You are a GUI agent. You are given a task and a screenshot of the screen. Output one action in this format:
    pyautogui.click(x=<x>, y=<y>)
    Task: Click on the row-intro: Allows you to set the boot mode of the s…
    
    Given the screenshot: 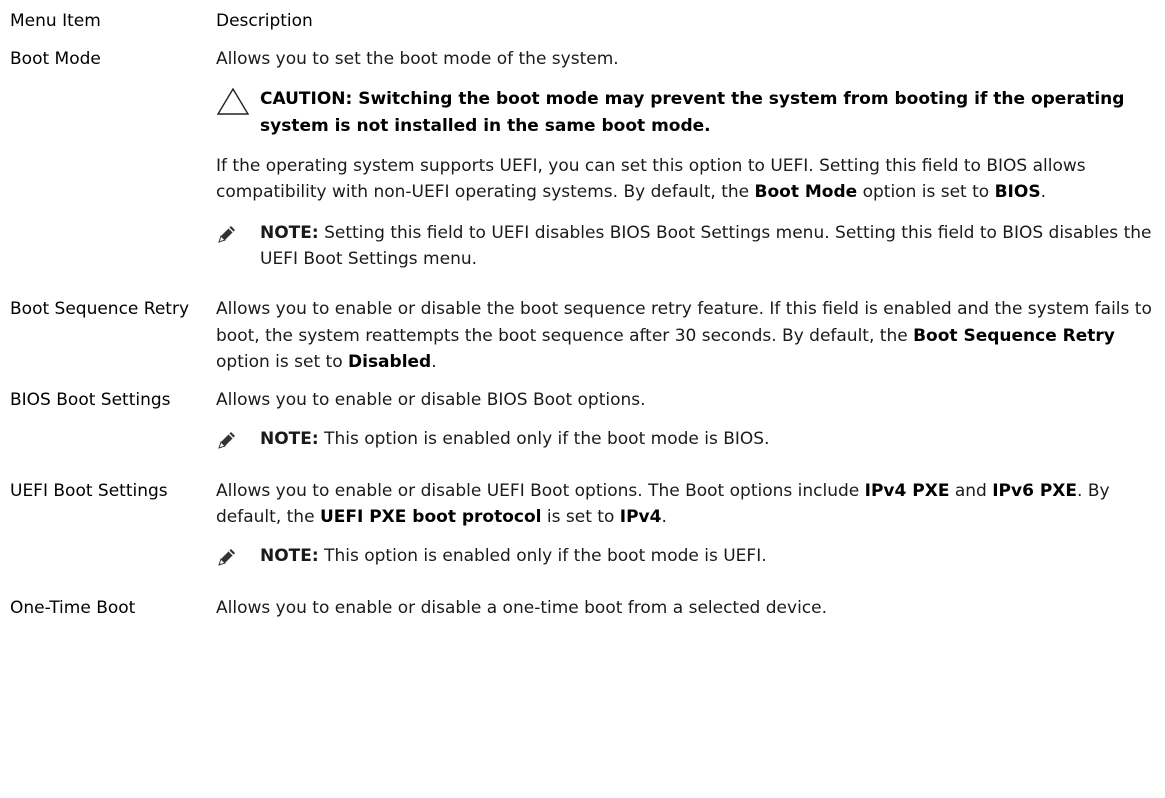 What is the action you would take?
    pyautogui.click(x=417, y=59)
    